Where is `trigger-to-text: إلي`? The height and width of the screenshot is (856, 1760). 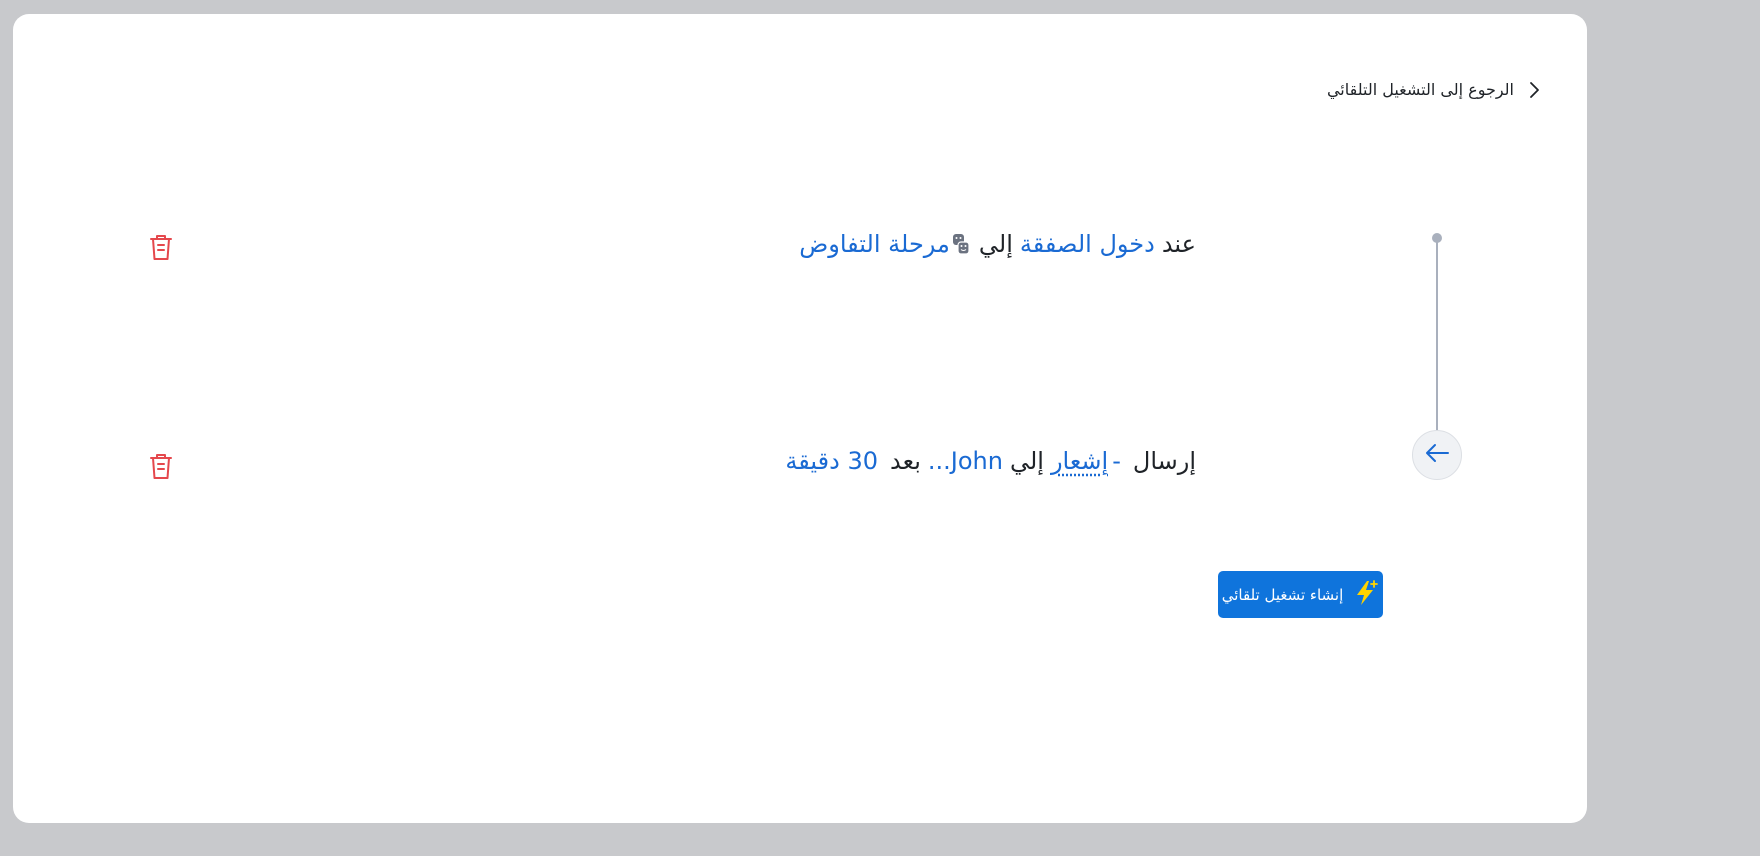 trigger-to-text: إلي is located at coordinates (995, 244).